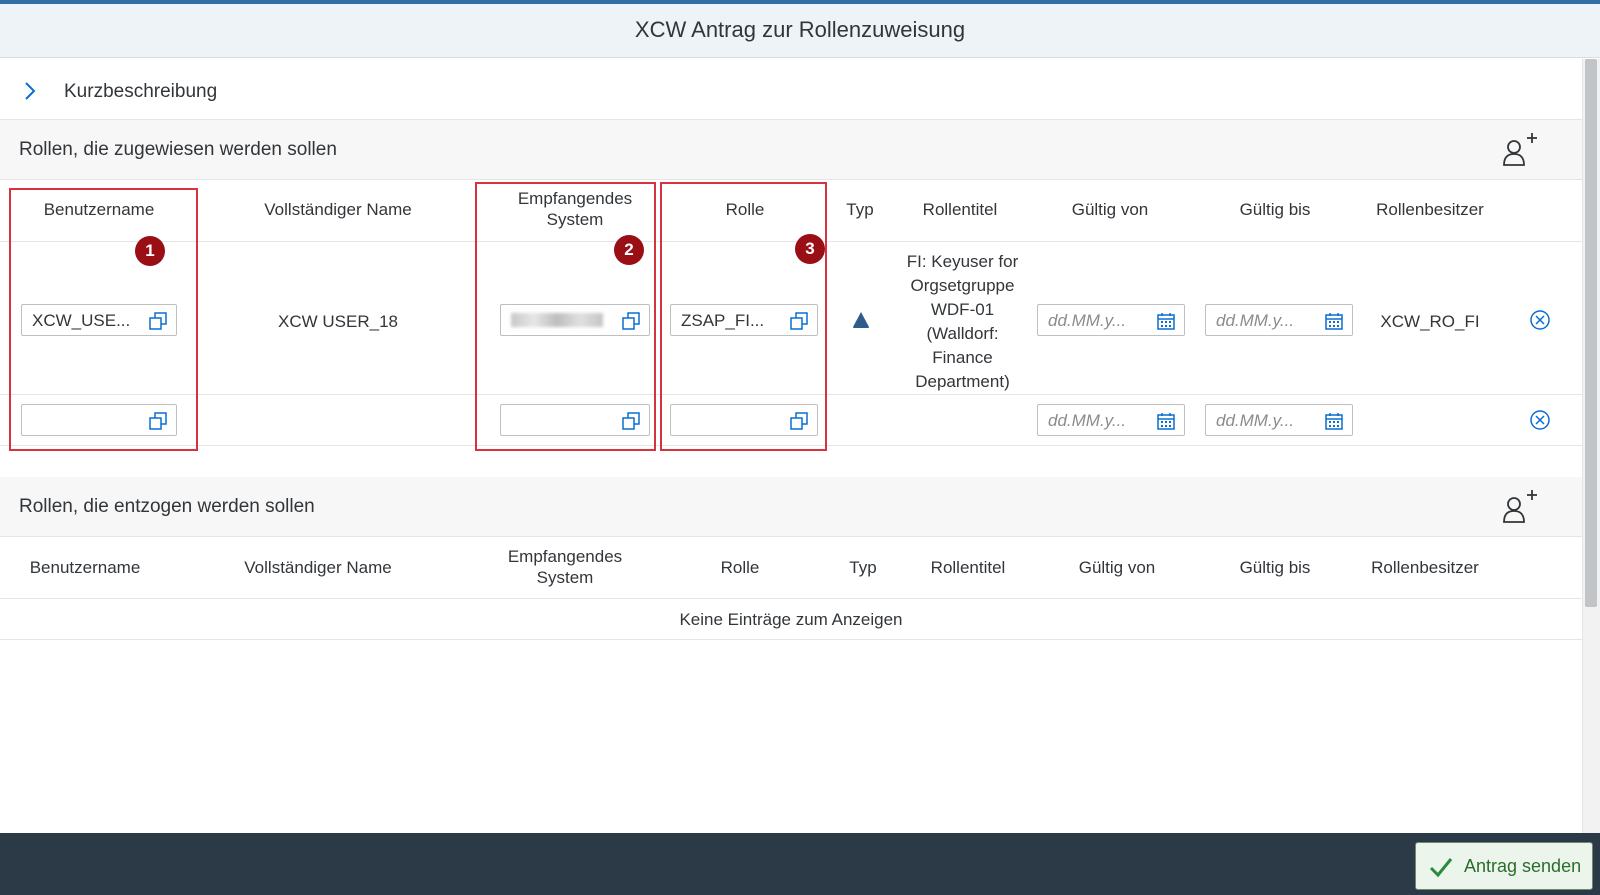 The width and height of the screenshot is (1600, 895). I want to click on short-description-label: Kurzbeschreibung, so click(141, 91).